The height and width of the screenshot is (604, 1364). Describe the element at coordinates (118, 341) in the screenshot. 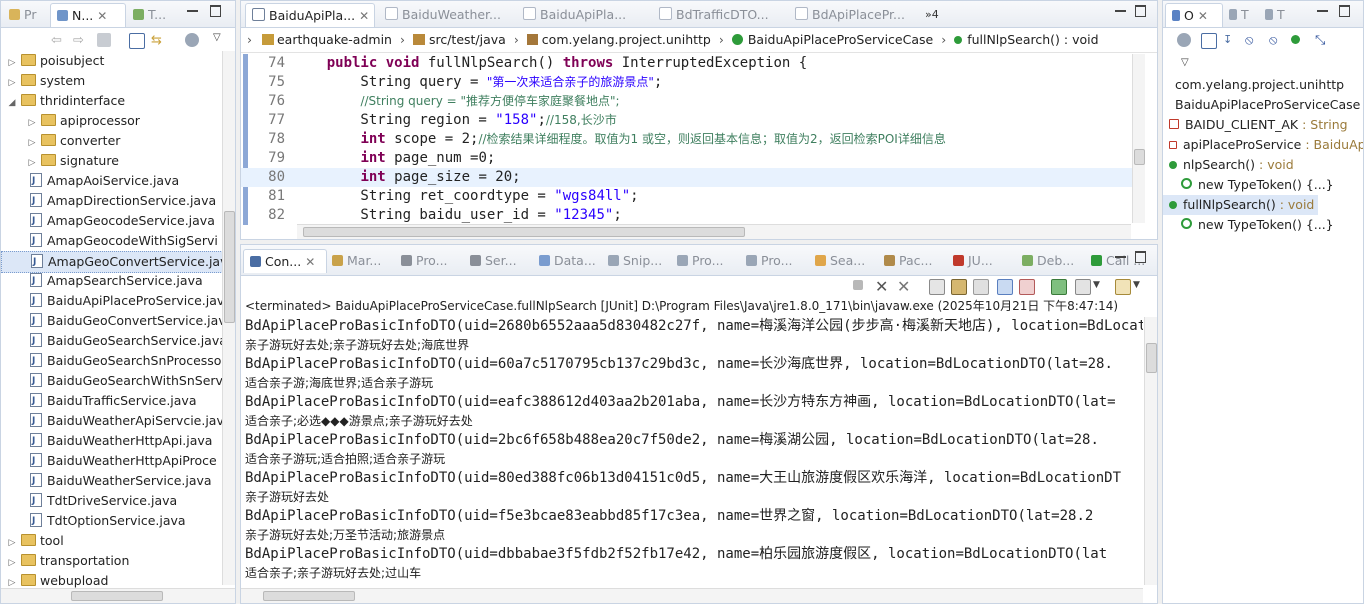

I see `tree-file-item: BaiduGeoSearchService.java` at that location.